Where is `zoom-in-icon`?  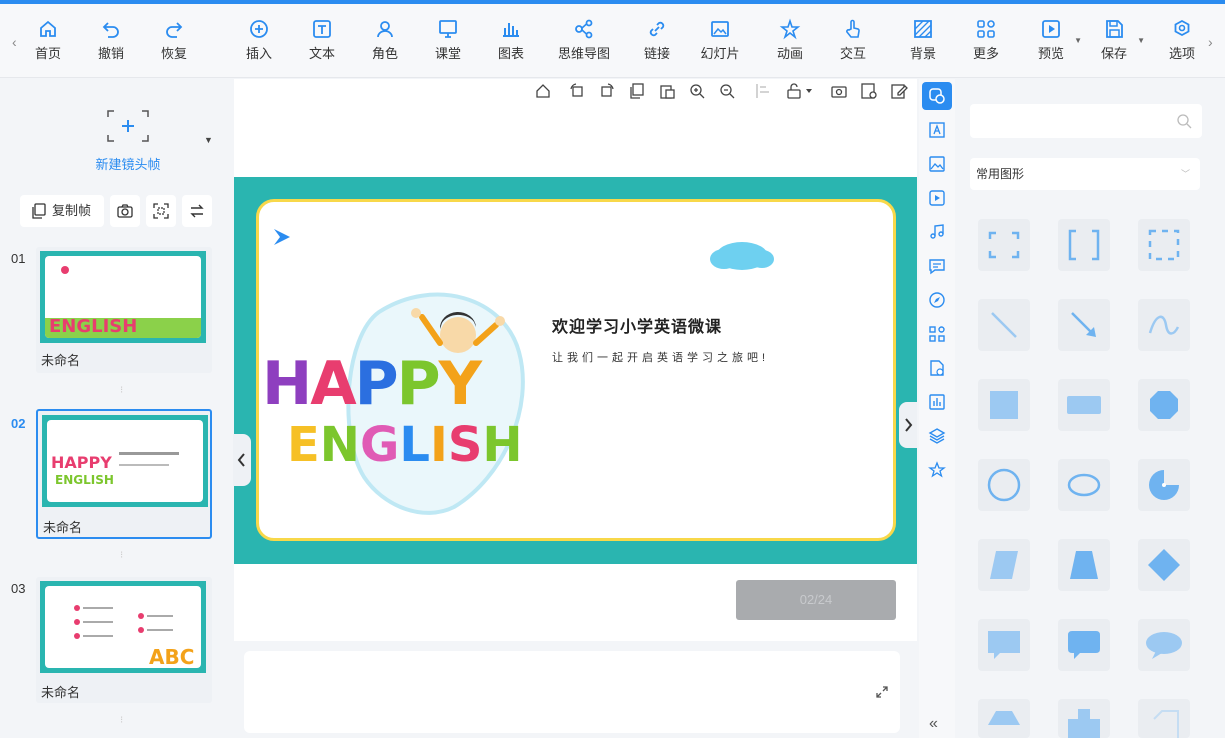 zoom-in-icon is located at coordinates (697, 91).